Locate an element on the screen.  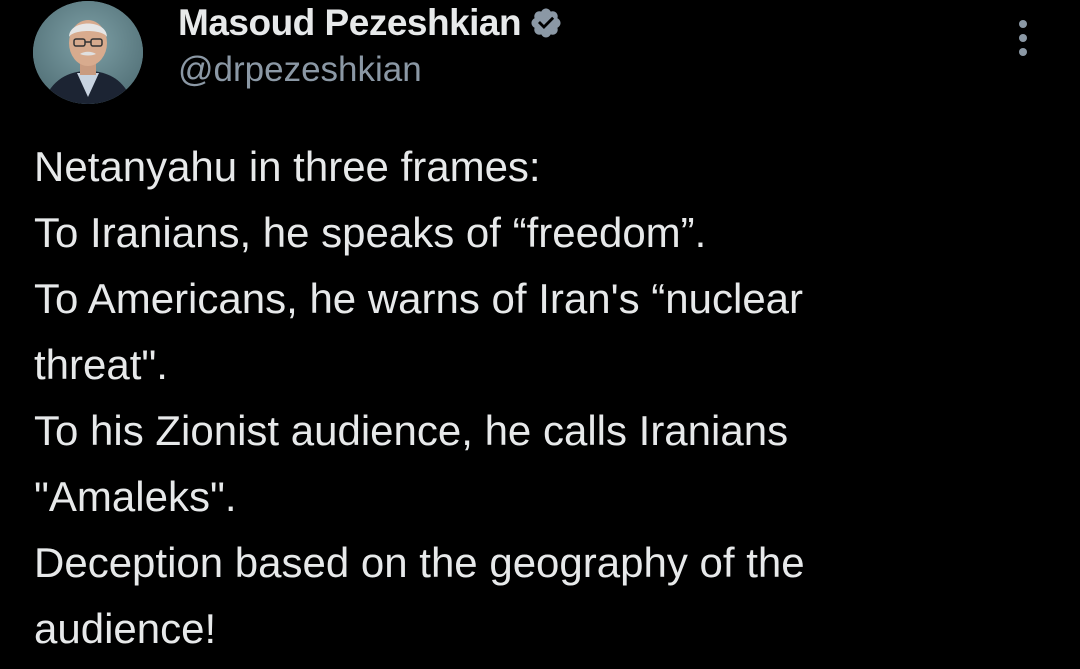
avatar-photo-icon is located at coordinates (88, 52).